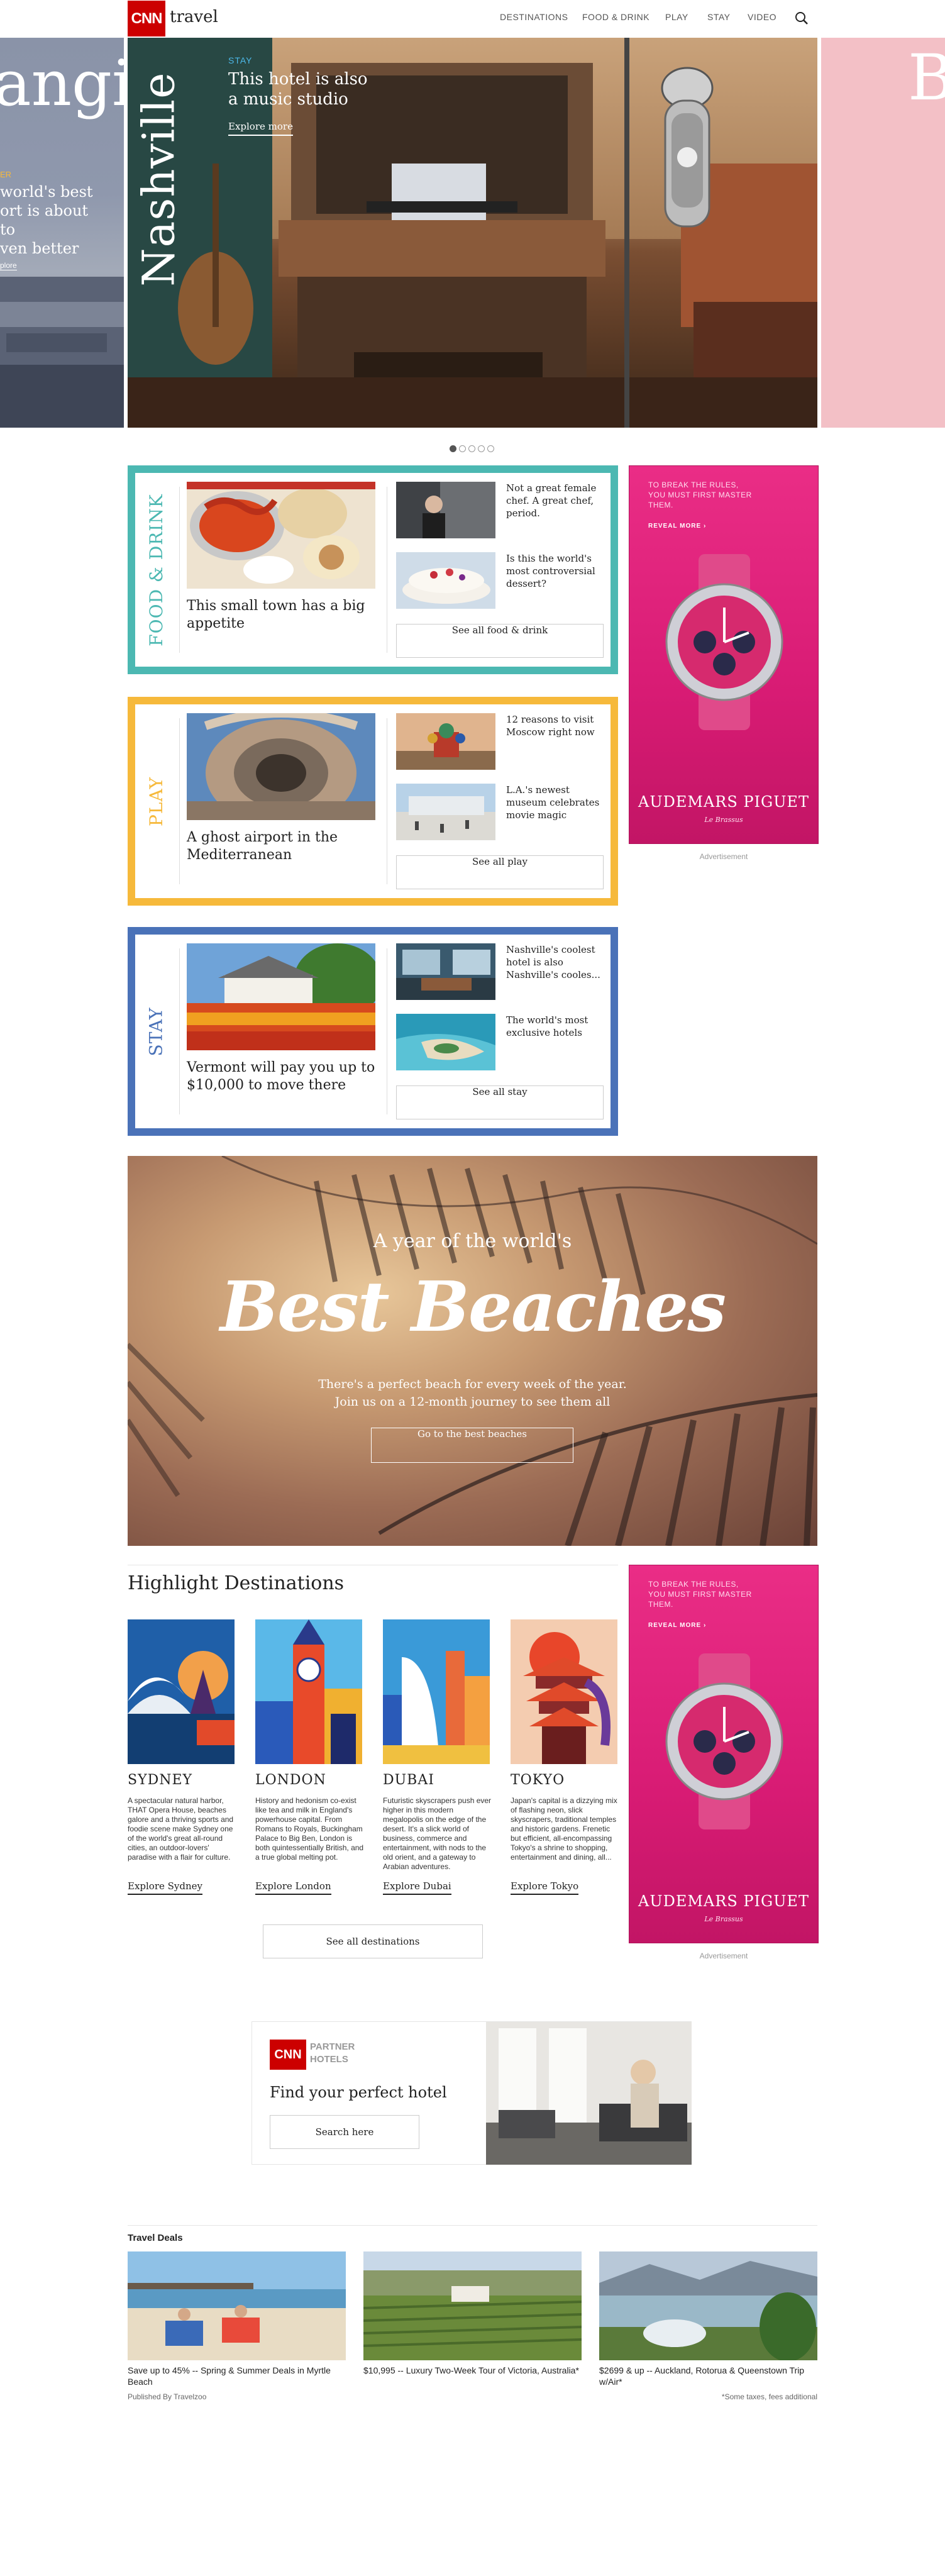 The image size is (945, 2576). What do you see at coordinates (615, 17) in the screenshot?
I see `nav-food-drink: FOOD & DRINK` at bounding box center [615, 17].